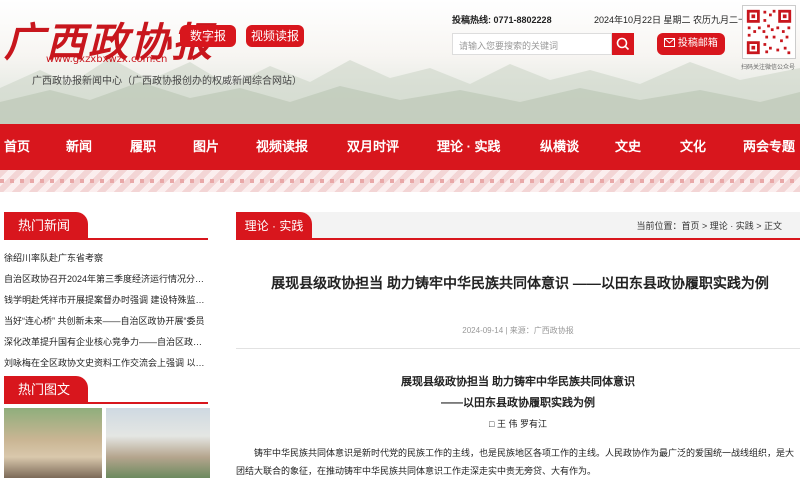 The height and width of the screenshot is (480, 800). I want to click on list-item: 徐绍川率队赴广东省考察, so click(107, 258).